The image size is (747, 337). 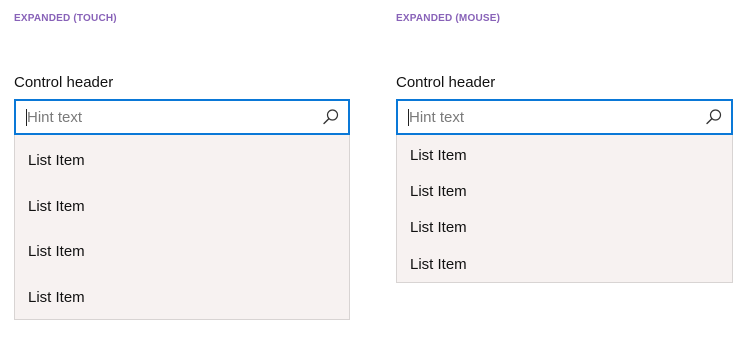 I want to click on section-label: EXPANDED (MOUSE), so click(x=448, y=18).